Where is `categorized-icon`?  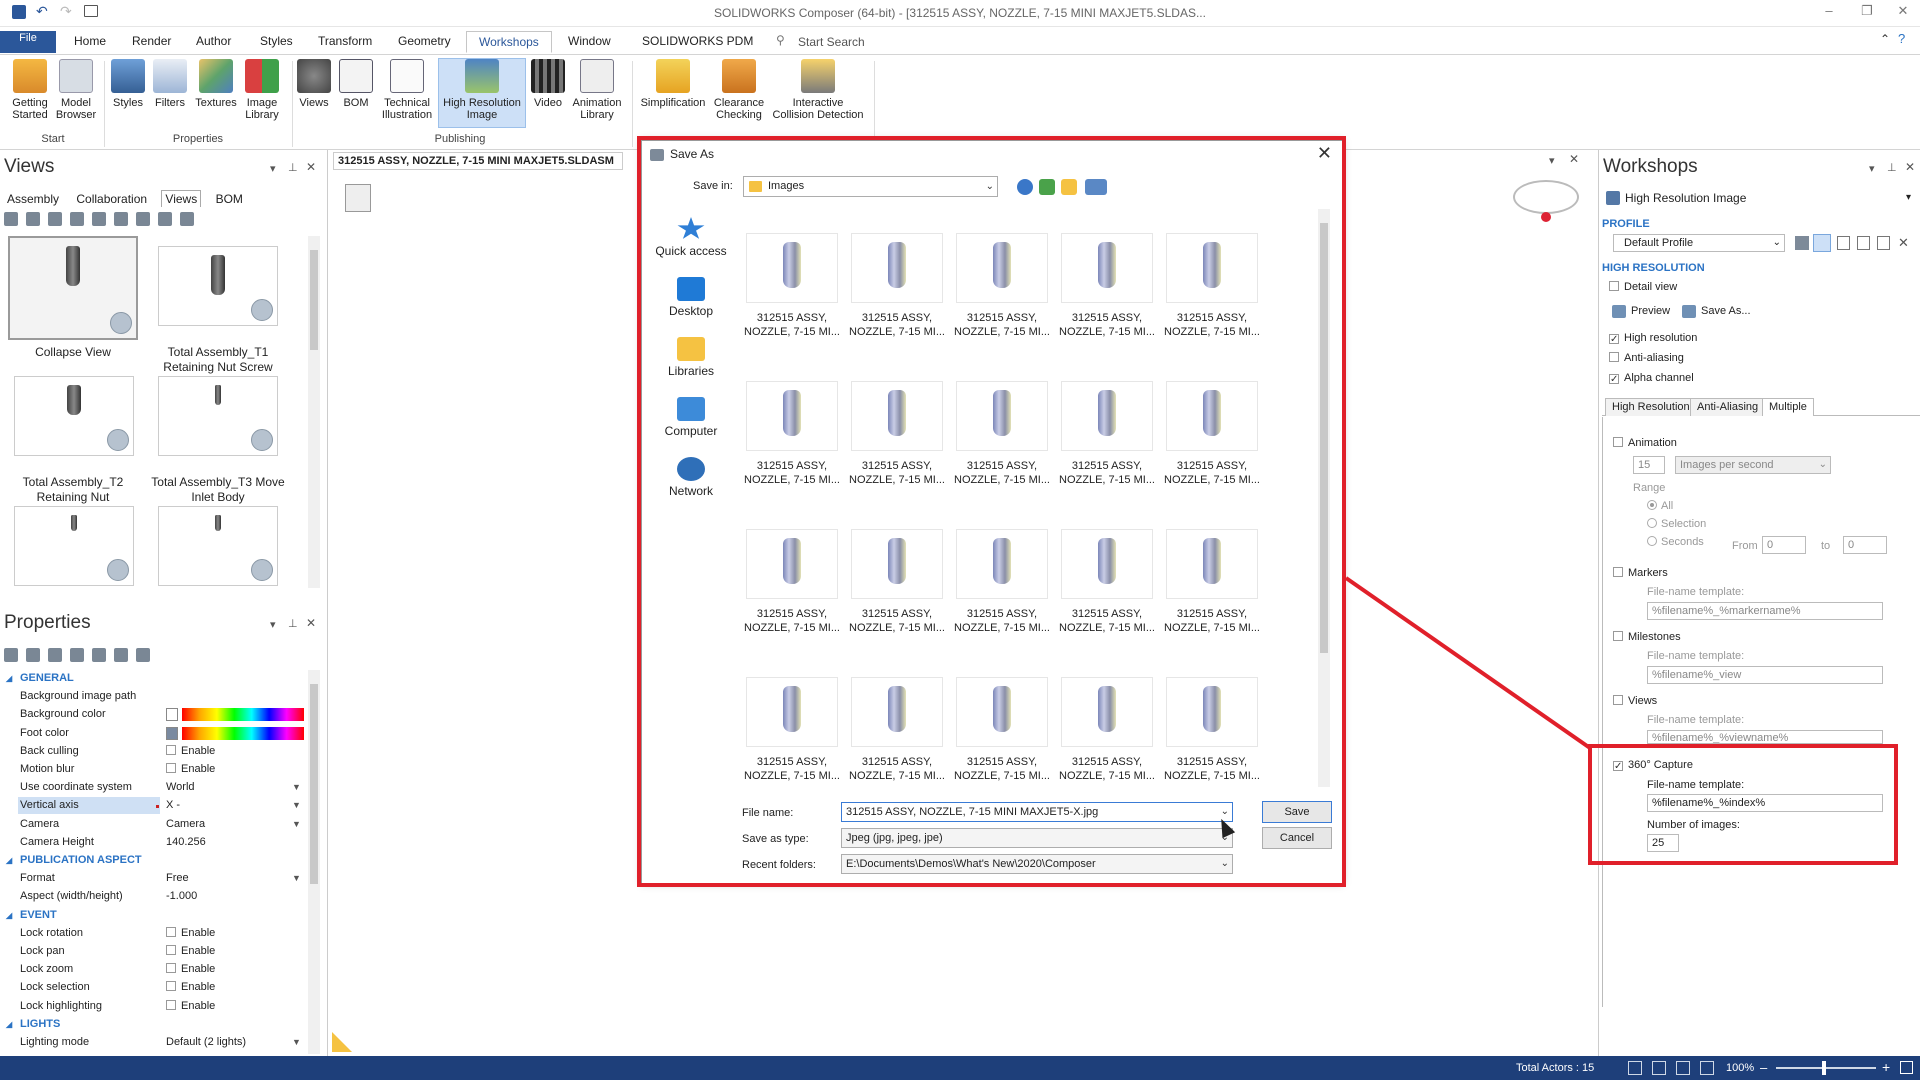
categorized-icon is located at coordinates (11, 655).